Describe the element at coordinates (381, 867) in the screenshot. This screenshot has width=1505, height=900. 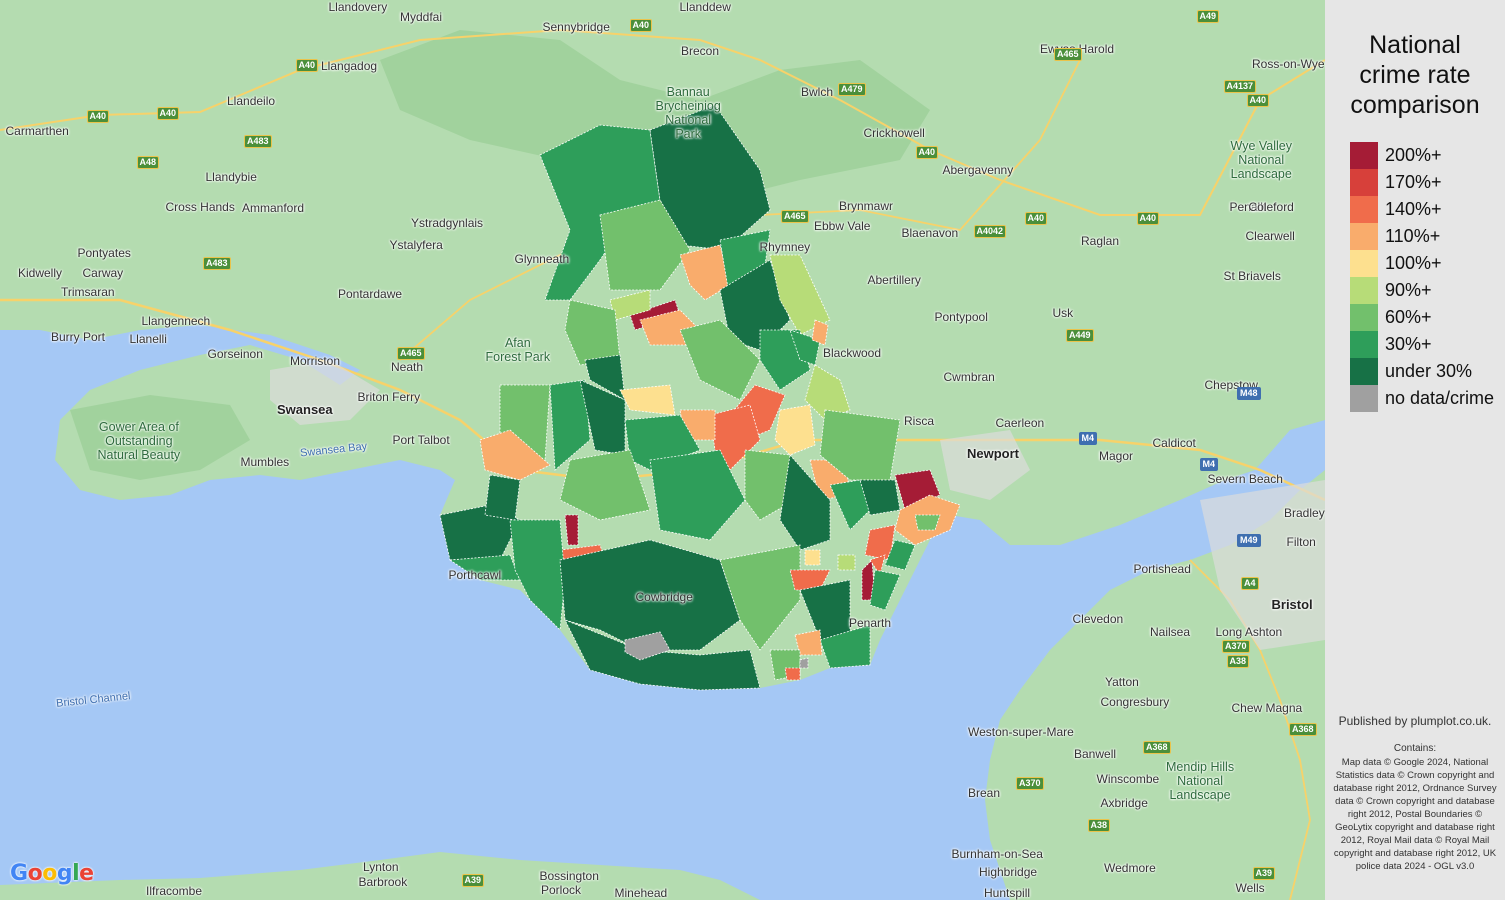
I see `place-label: Lynton` at that location.